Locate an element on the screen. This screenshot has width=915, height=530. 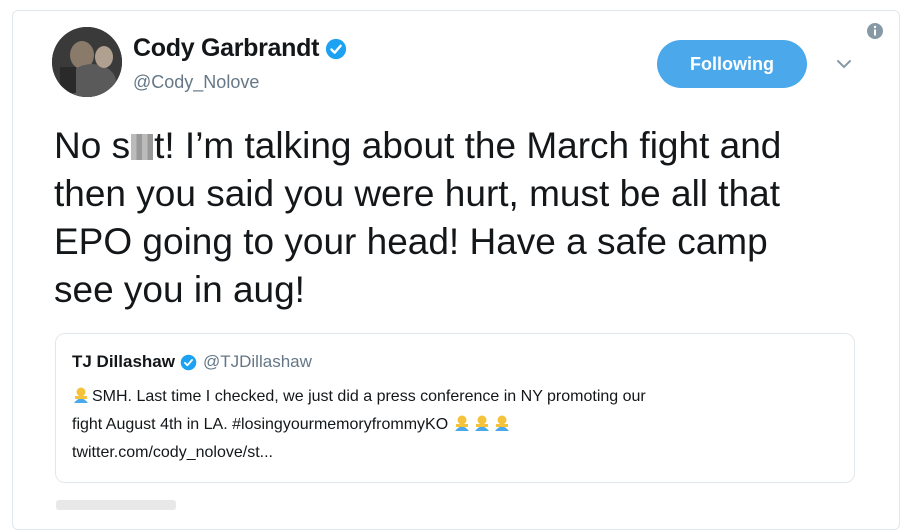
censor-pixelation is located at coordinates (142, 147).